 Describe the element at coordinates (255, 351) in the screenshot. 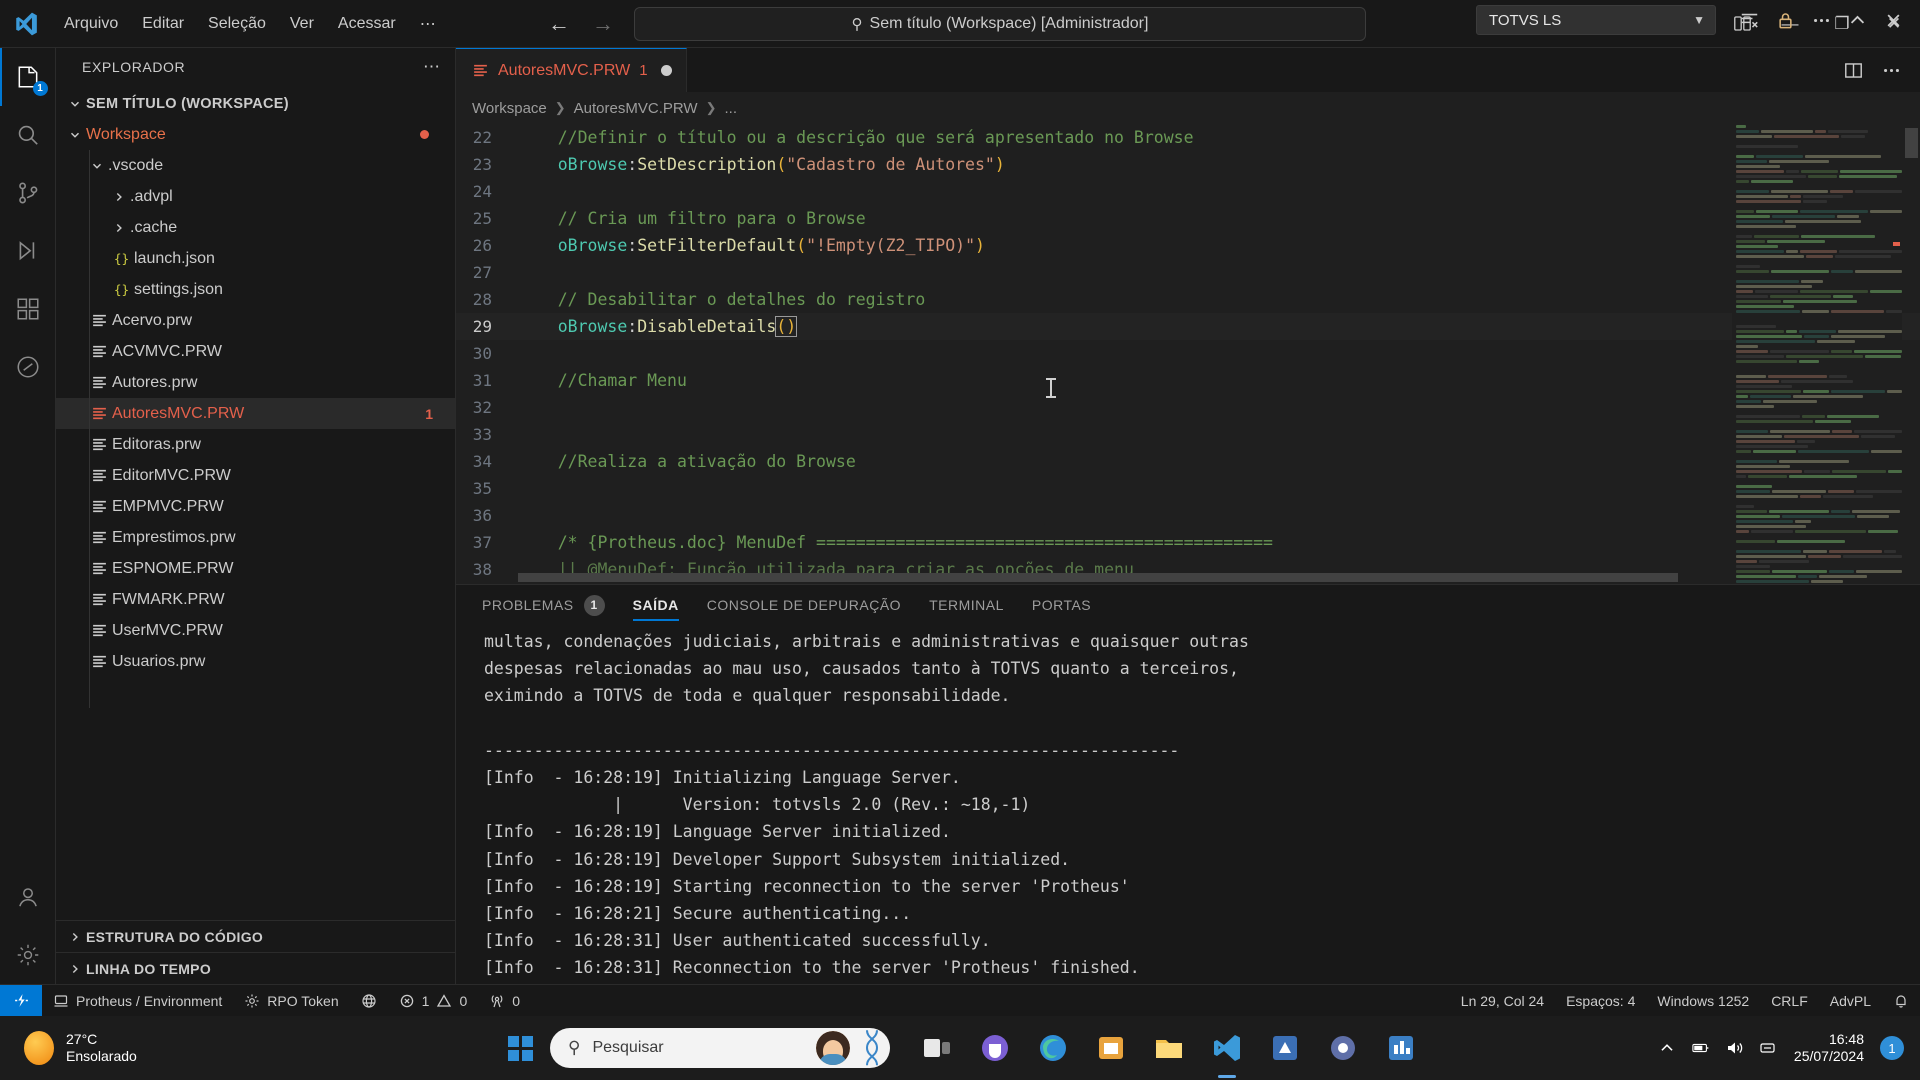

I see `tree-item-acvmvc-prw: ACVMVC.PRW` at that location.